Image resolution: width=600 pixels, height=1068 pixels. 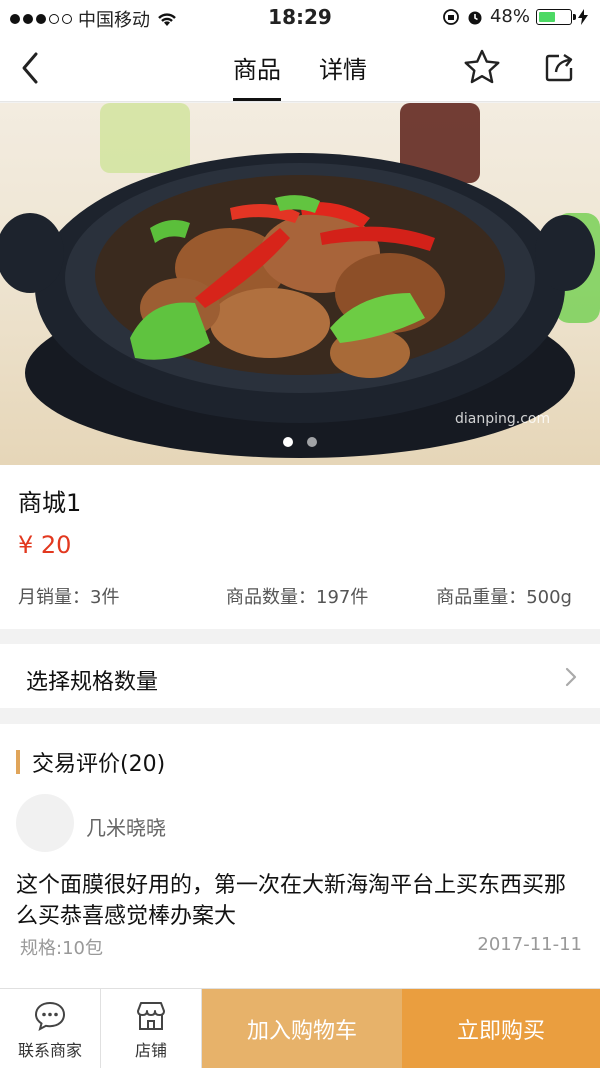 I want to click on bottom-action-bar: 联系商家 店铺 加入购物车 立即购买, so click(x=300, y=1028).